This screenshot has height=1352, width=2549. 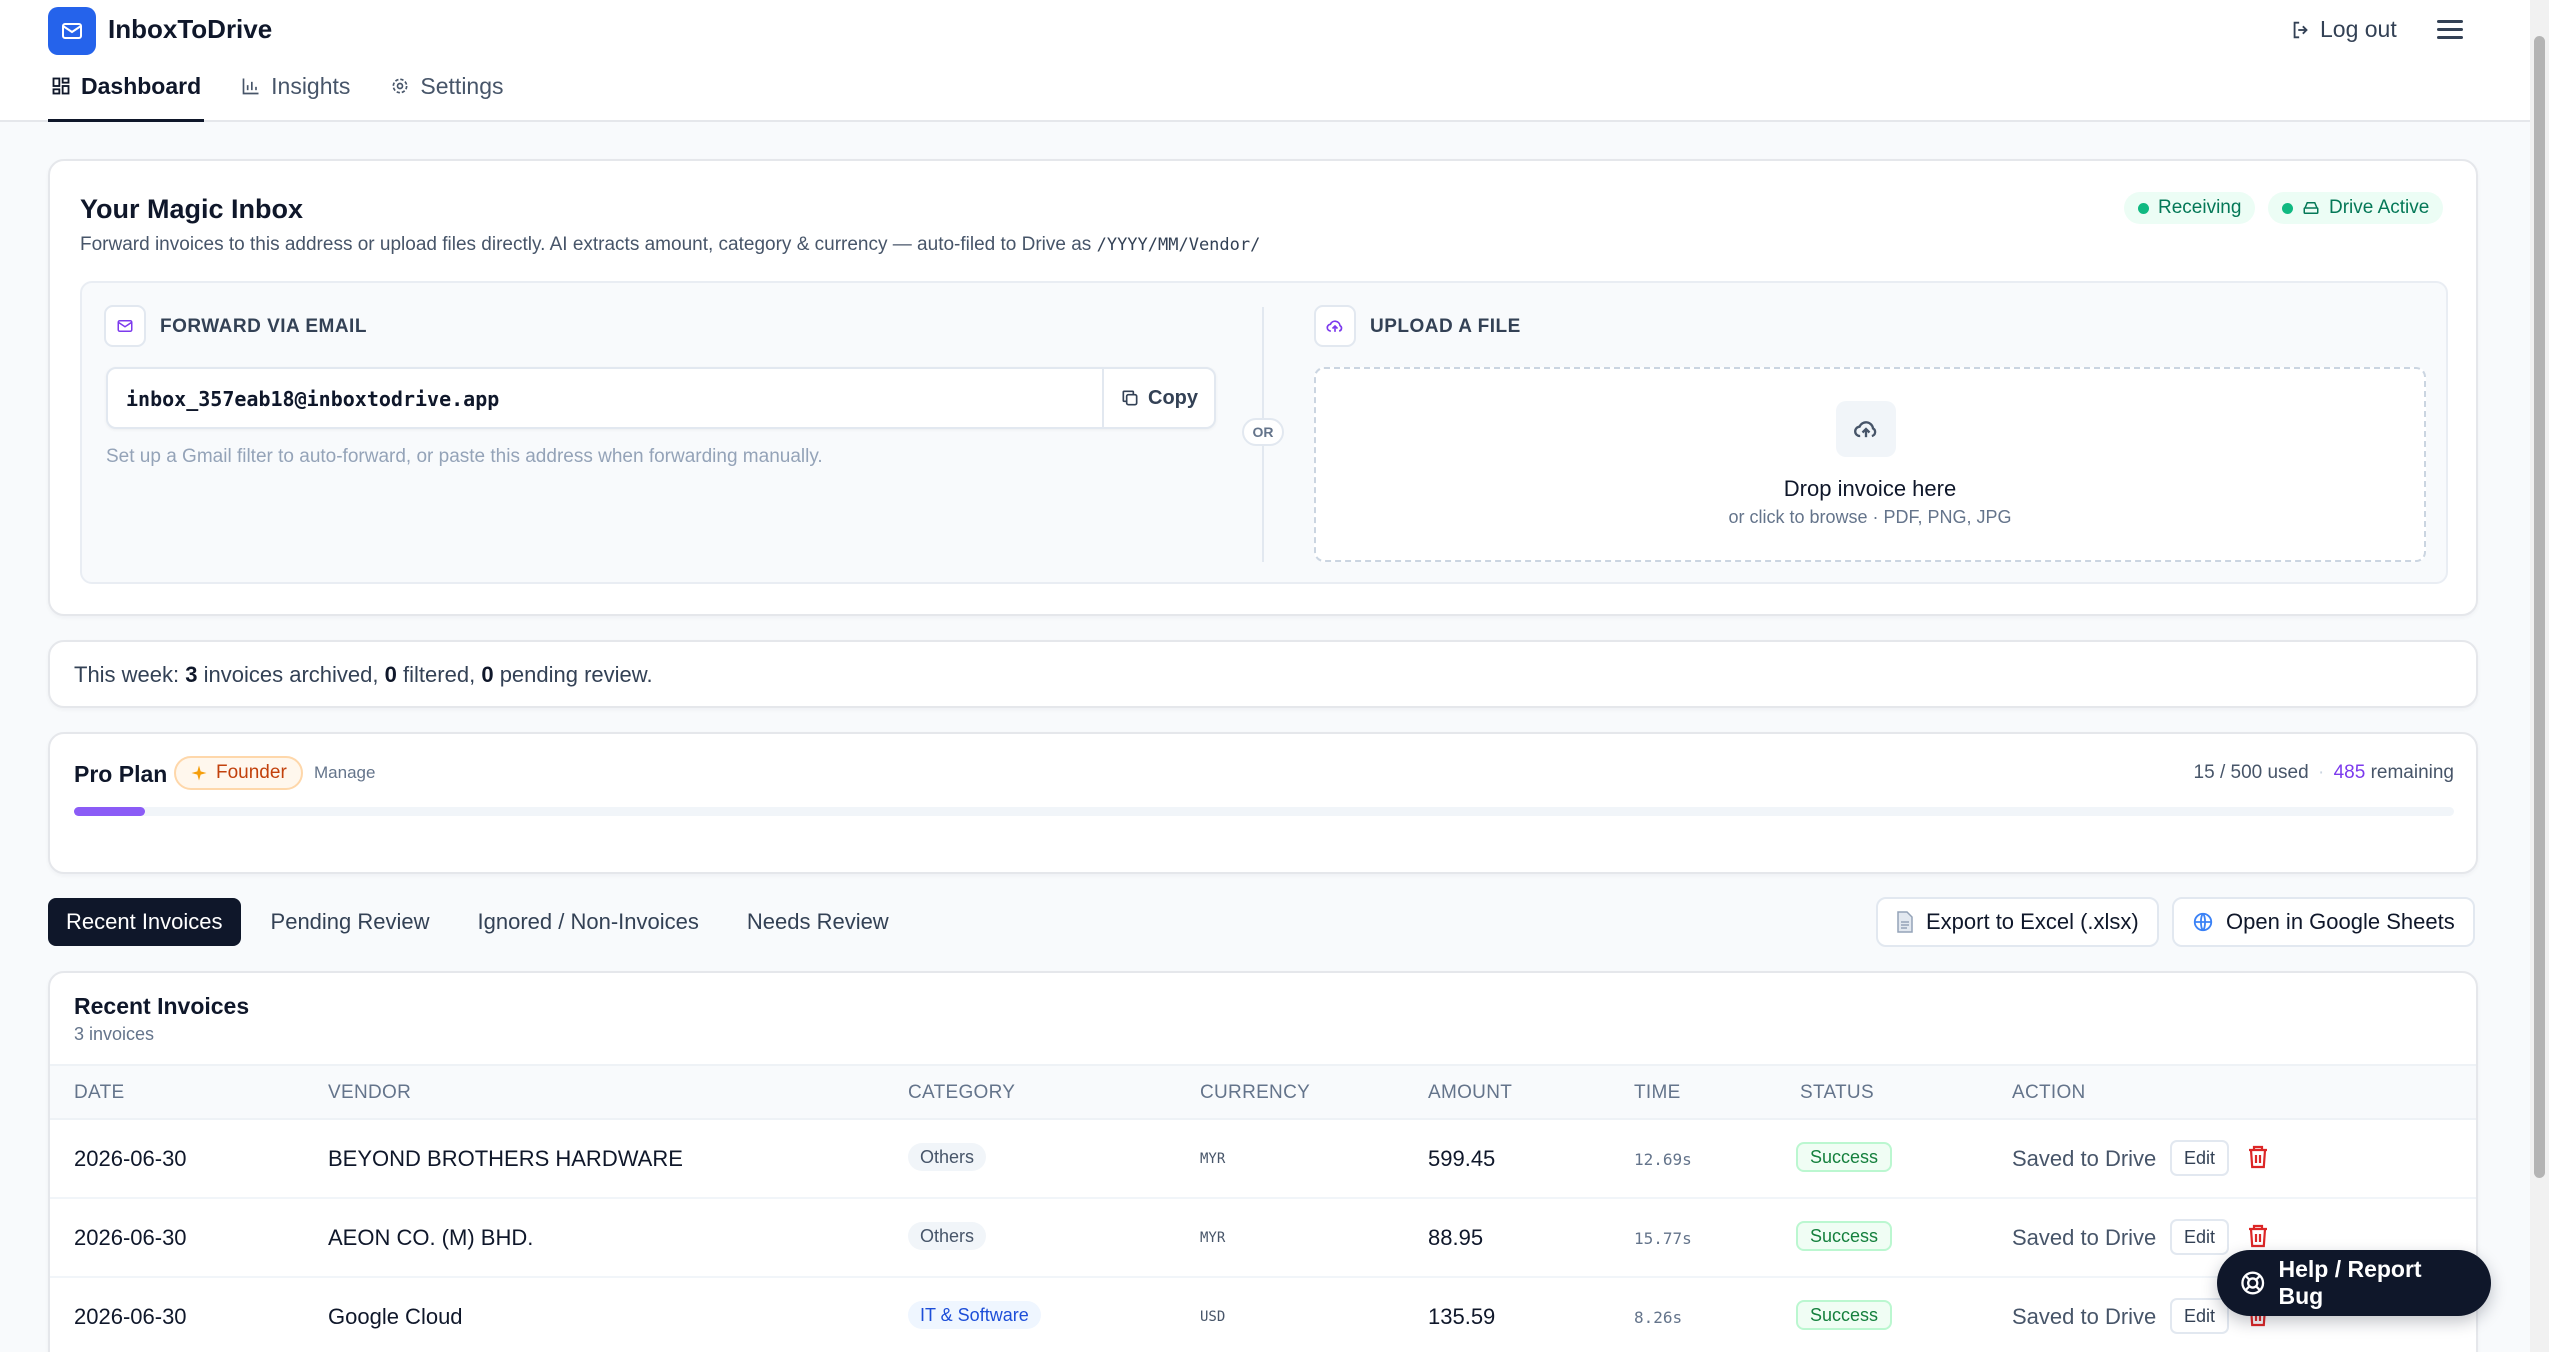 I want to click on usage-info: 15 / 500 used · 485 remaining, so click(x=2324, y=773).